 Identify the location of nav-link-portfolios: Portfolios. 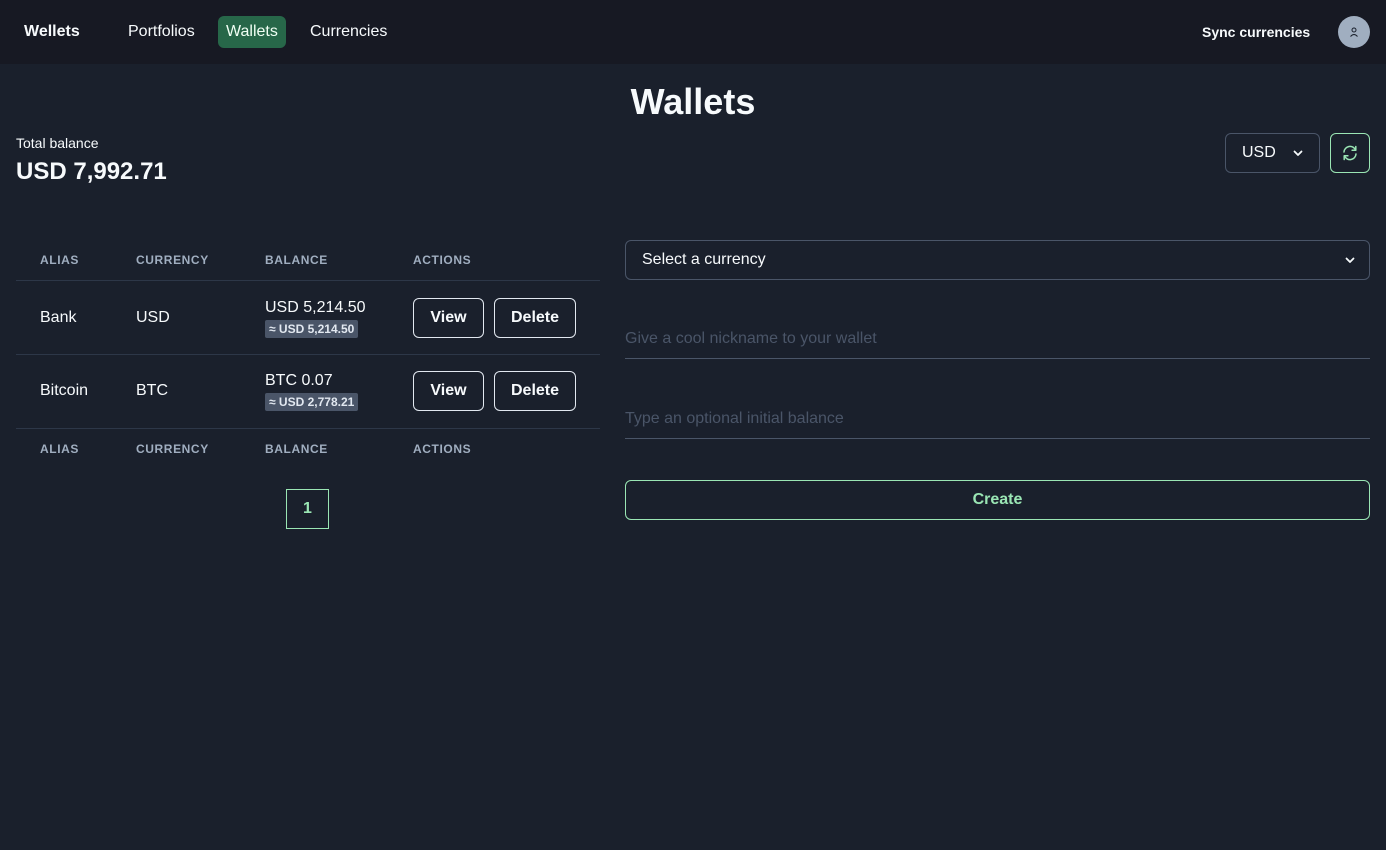
(161, 32).